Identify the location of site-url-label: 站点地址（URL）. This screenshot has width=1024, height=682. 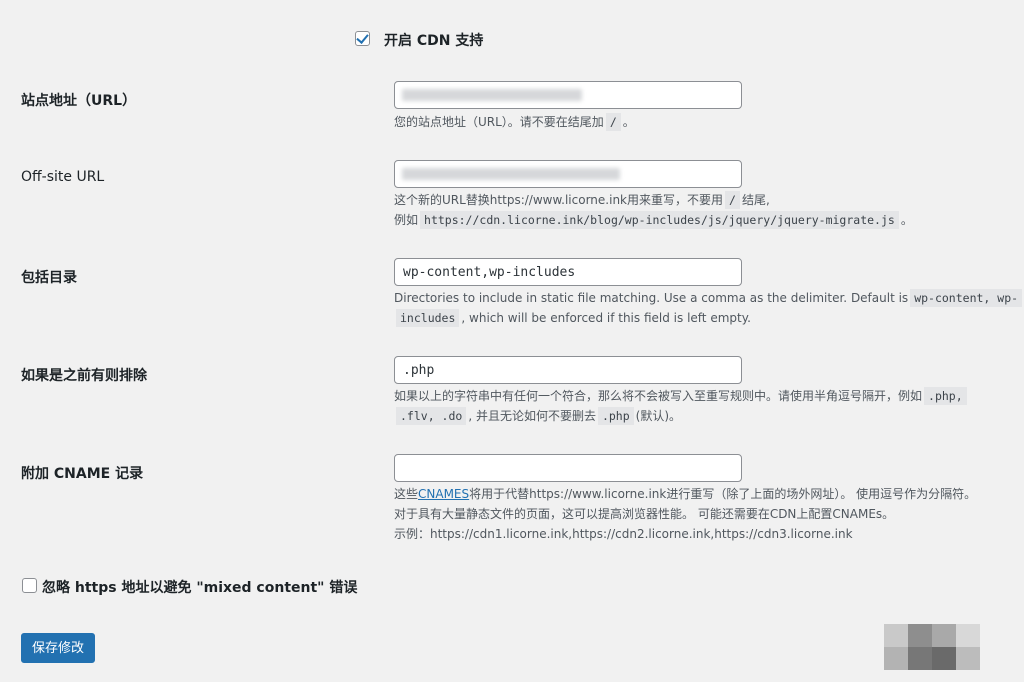
(79, 101).